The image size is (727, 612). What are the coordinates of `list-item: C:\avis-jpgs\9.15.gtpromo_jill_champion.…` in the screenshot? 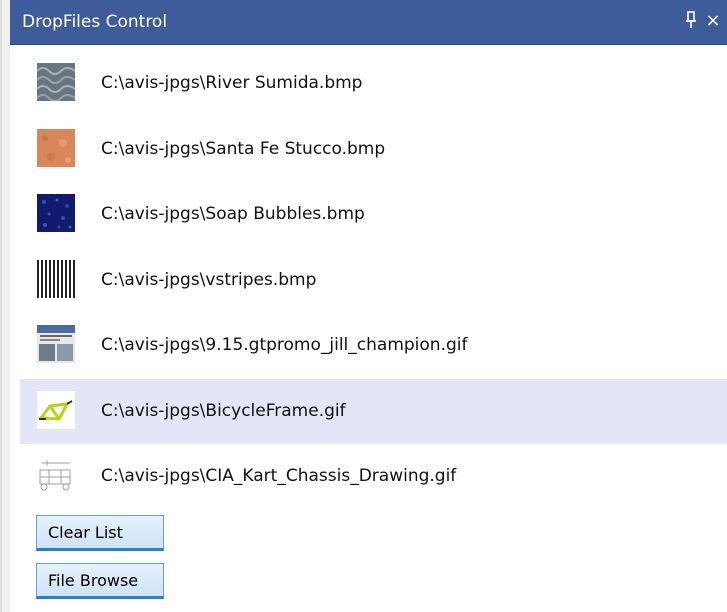 It's located at (373, 346).